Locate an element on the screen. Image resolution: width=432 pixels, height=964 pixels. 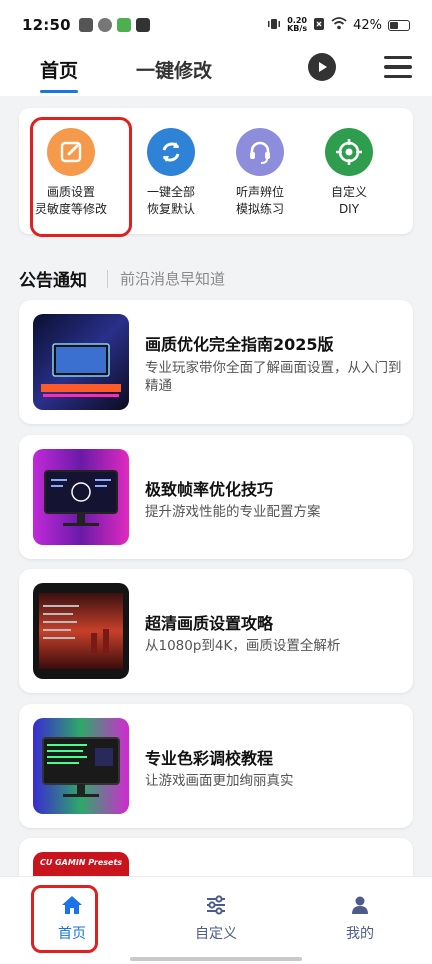
article-title: 画质优化完全指南2025版 is located at coordinates (239, 344).